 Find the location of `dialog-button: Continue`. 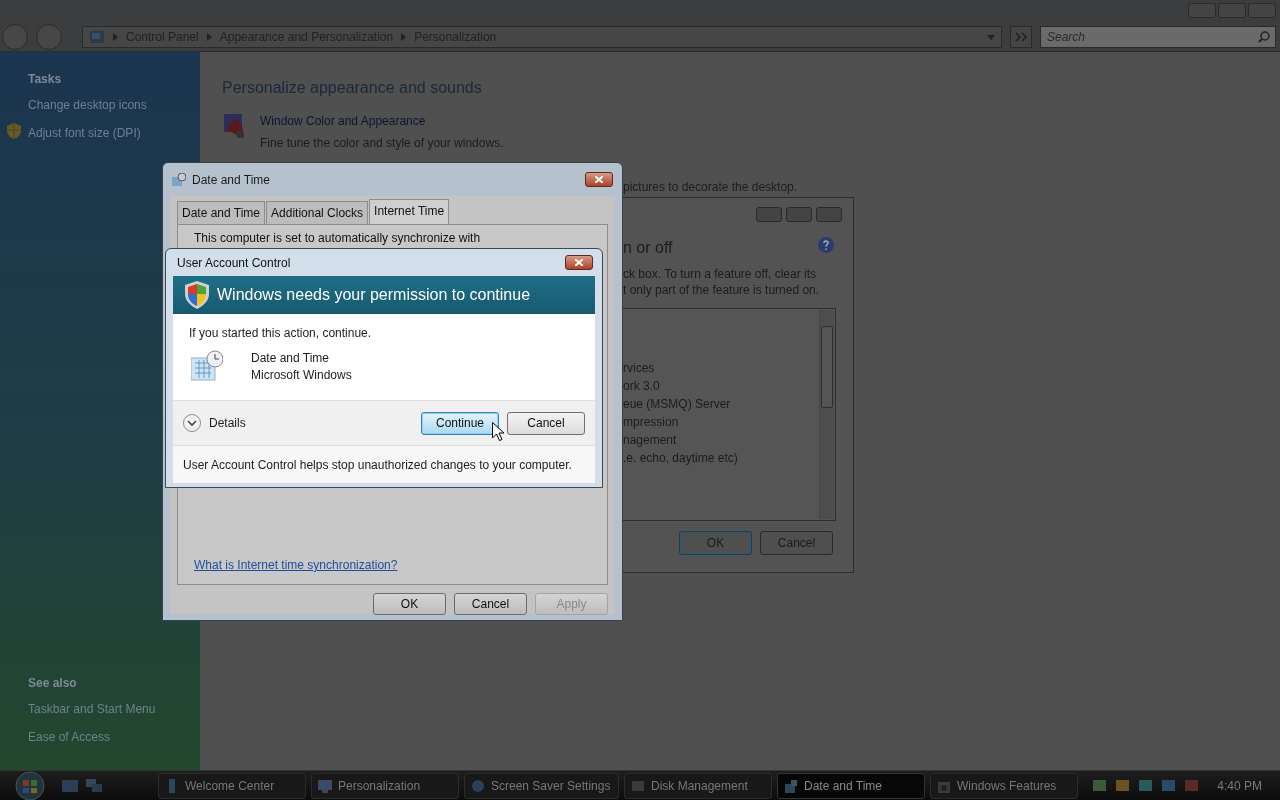

dialog-button: Continue is located at coordinates (460, 423).